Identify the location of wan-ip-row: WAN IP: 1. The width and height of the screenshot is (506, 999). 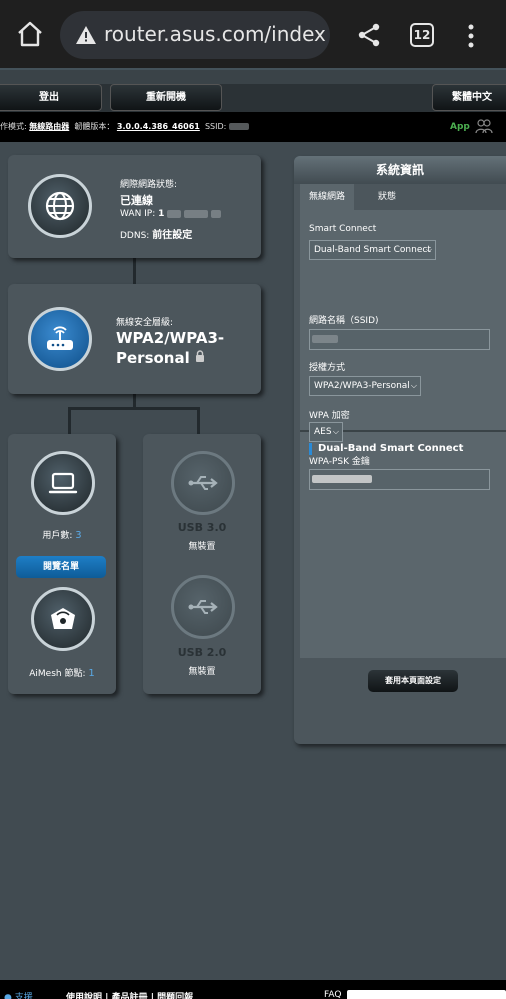
(171, 214).